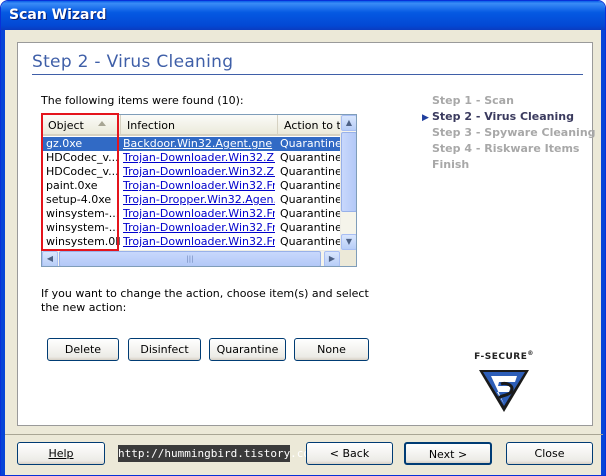 The image size is (606, 476). I want to click on step-finish-label: Finish, so click(451, 164).